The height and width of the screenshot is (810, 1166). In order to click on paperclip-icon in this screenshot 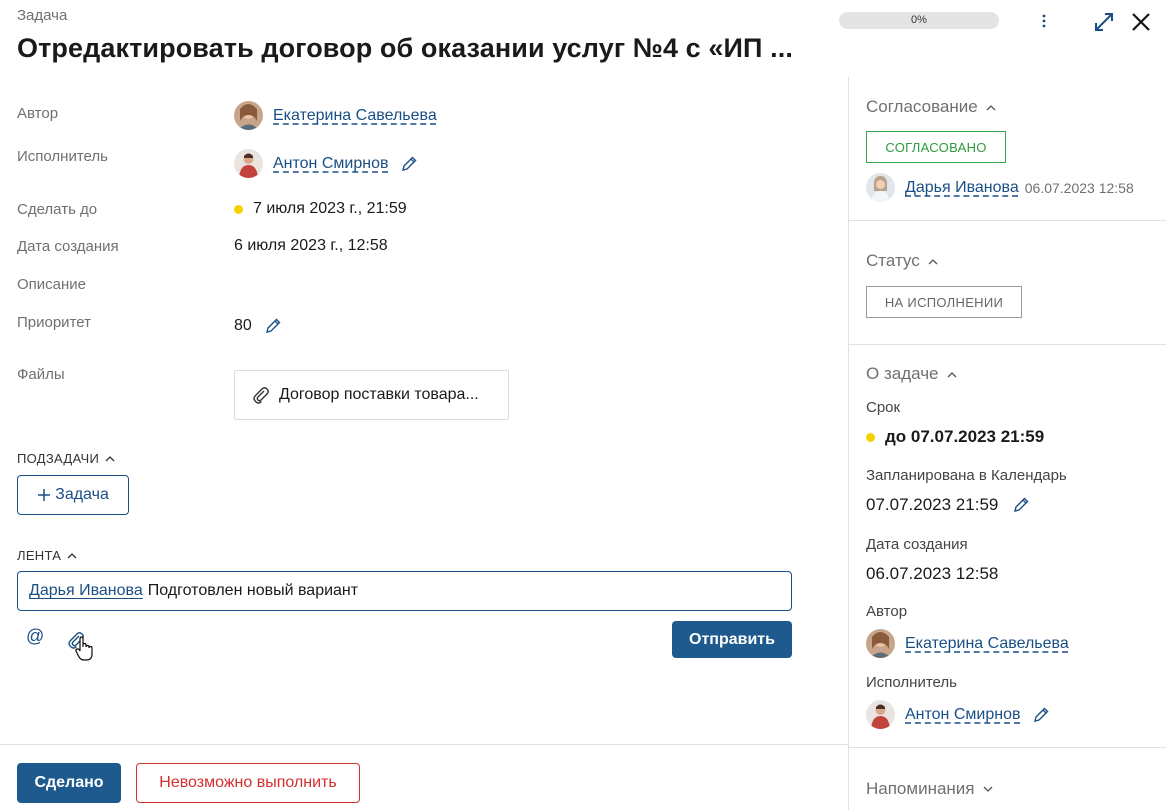, I will do `click(261, 395)`.